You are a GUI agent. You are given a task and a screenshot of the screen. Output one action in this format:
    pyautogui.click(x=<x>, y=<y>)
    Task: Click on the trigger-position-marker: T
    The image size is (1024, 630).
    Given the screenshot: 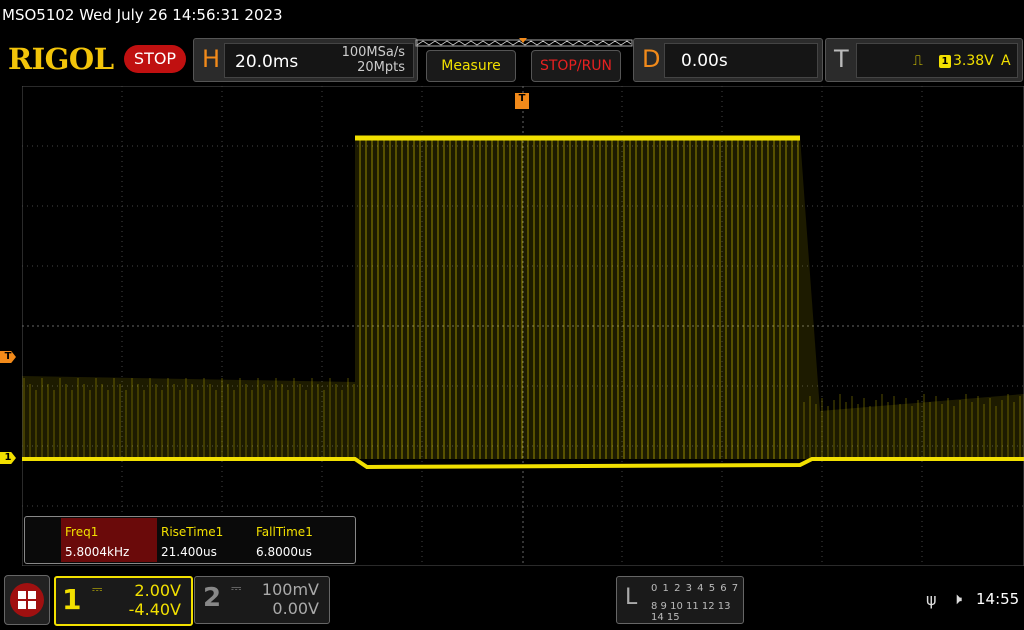 What is the action you would take?
    pyautogui.click(x=522, y=101)
    